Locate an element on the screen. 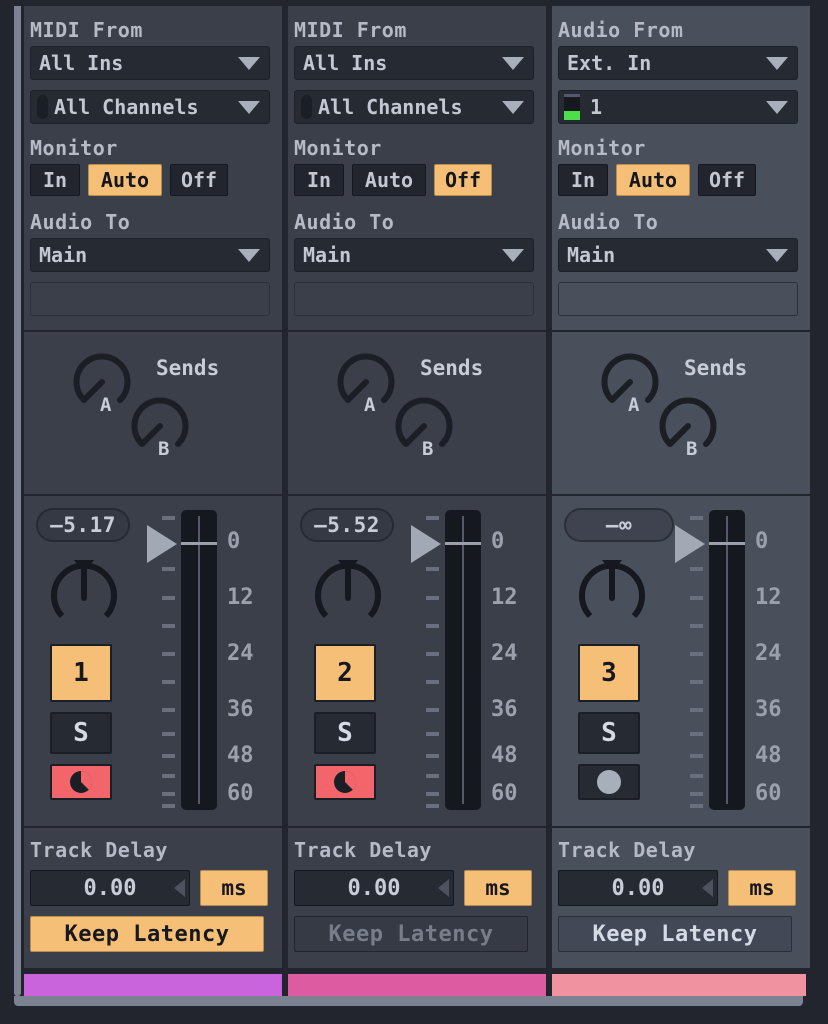 The image size is (828, 1024). meter-scale-label-48db-3: 48 is located at coordinates (768, 755).